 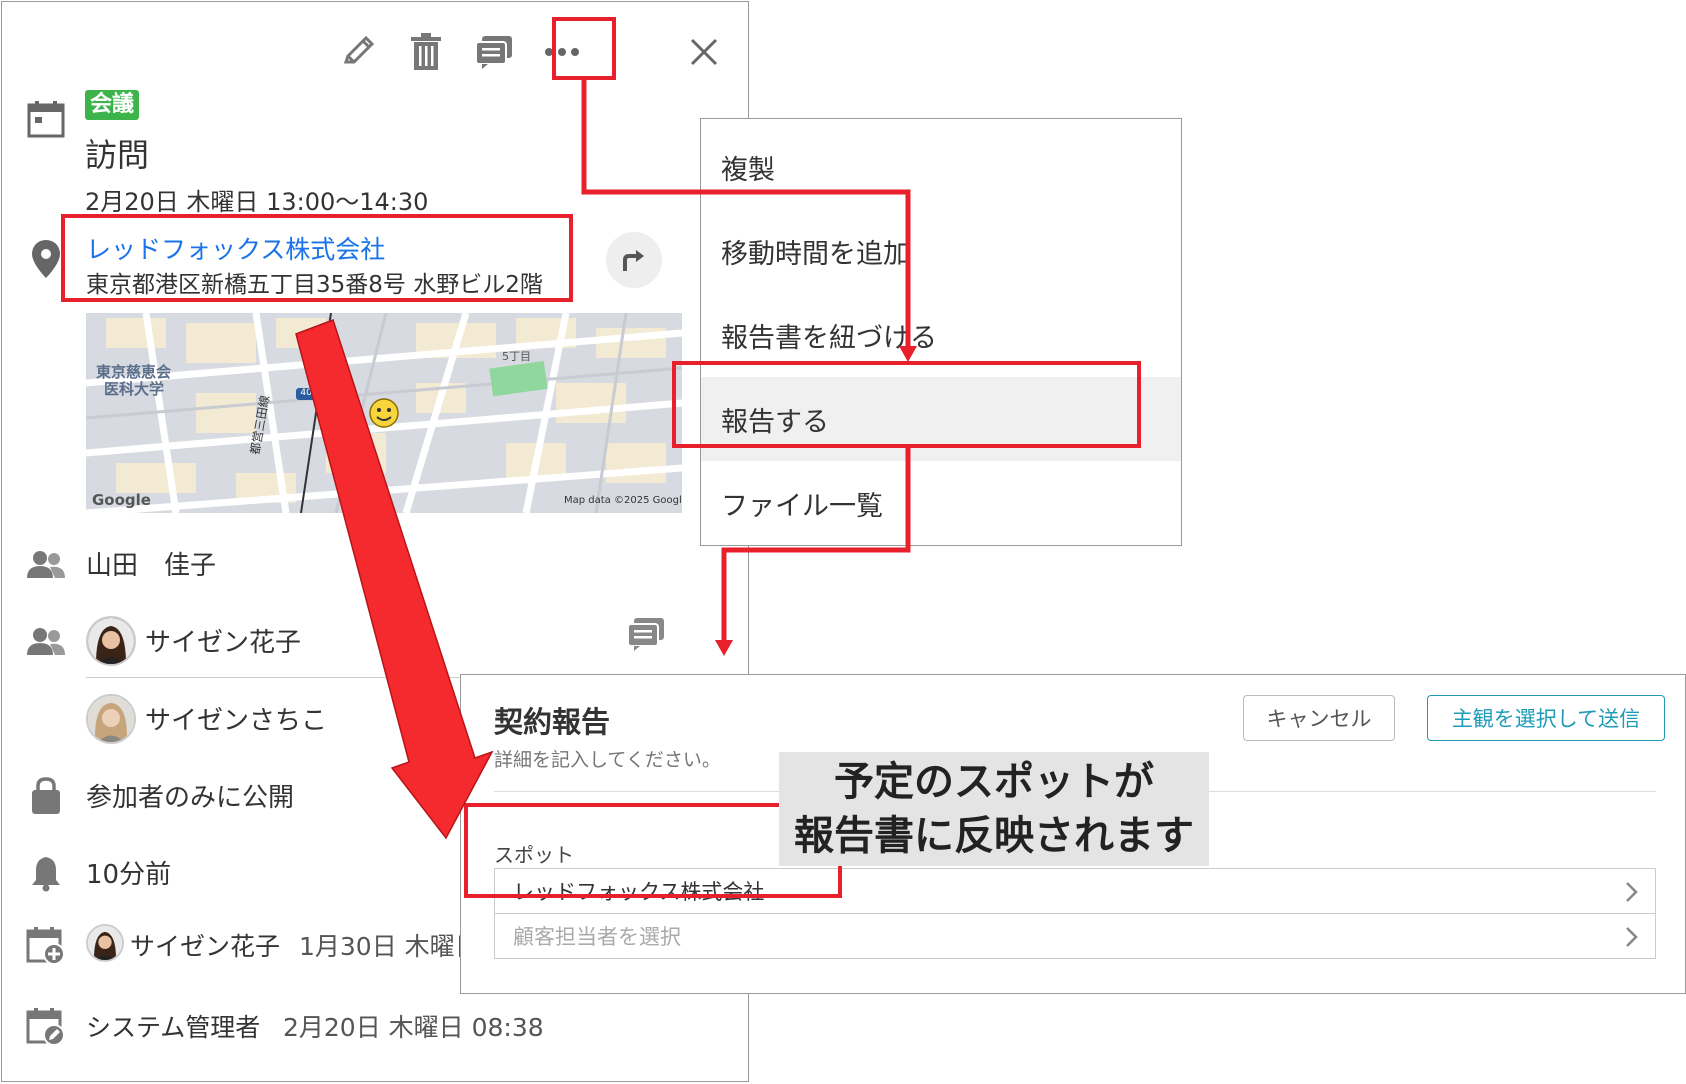 I want to click on annotation-highlight-location, so click(x=317, y=258).